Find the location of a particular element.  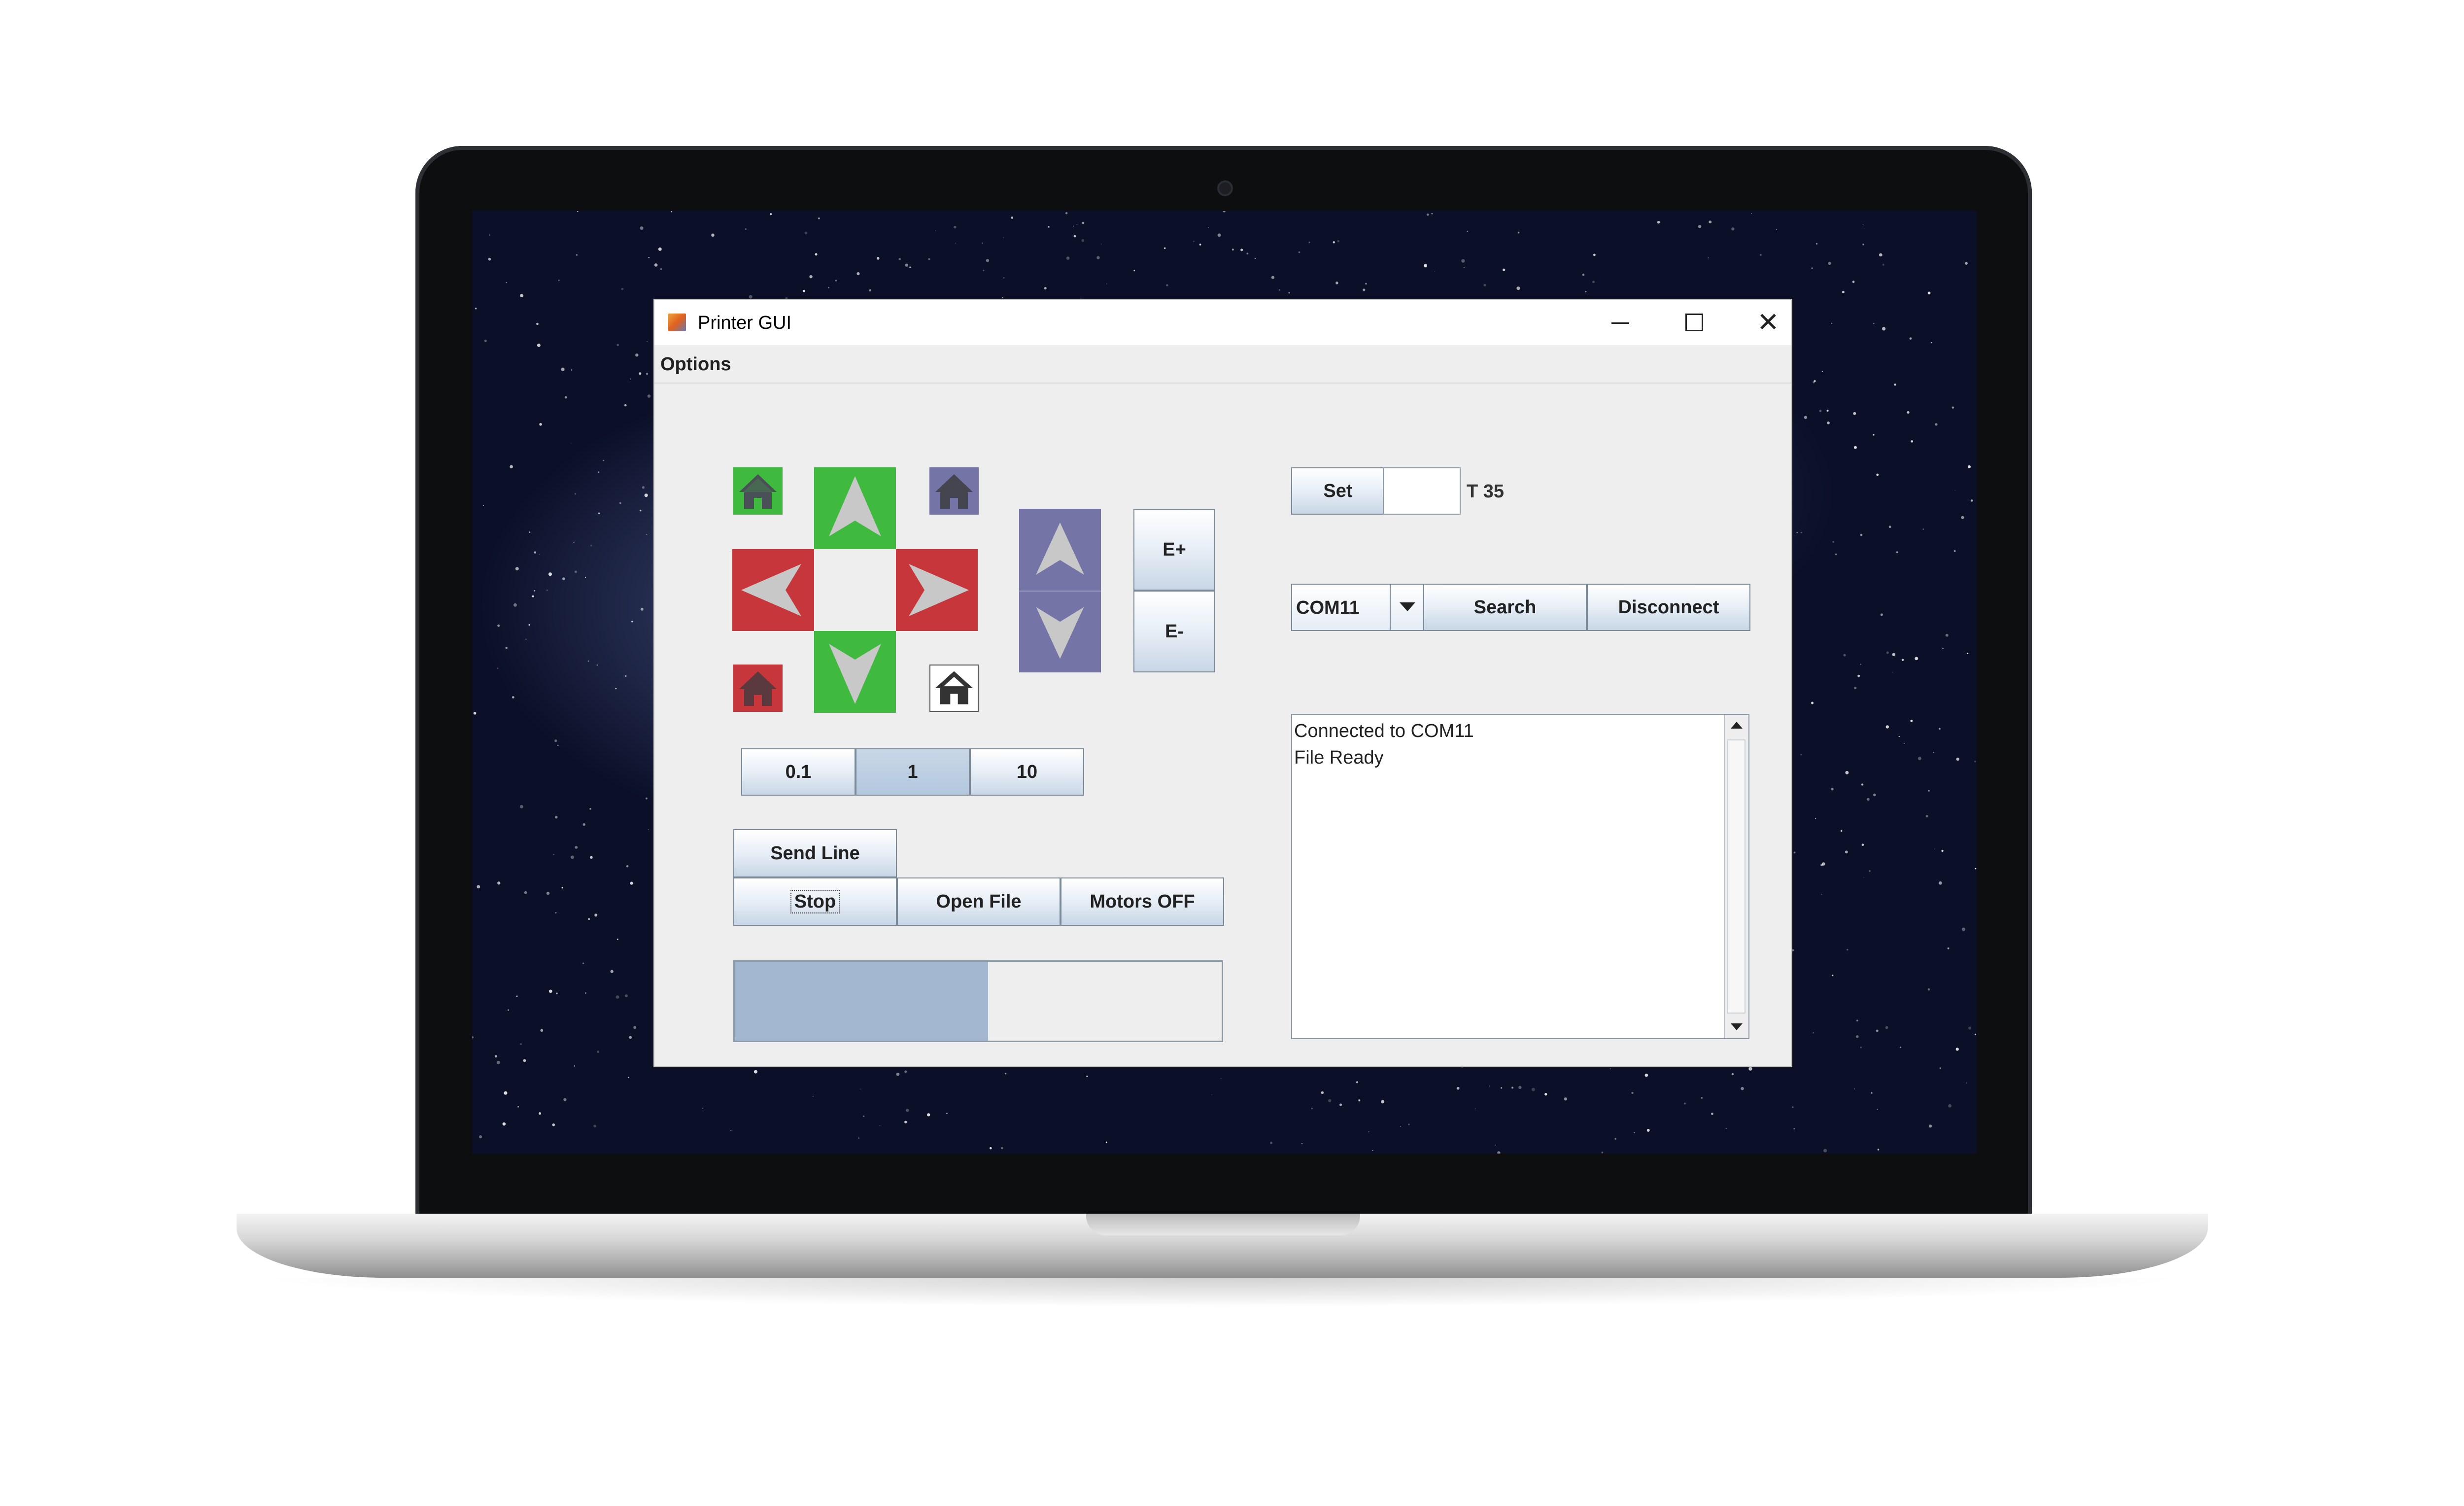

maximize-button is located at coordinates (1694, 322).